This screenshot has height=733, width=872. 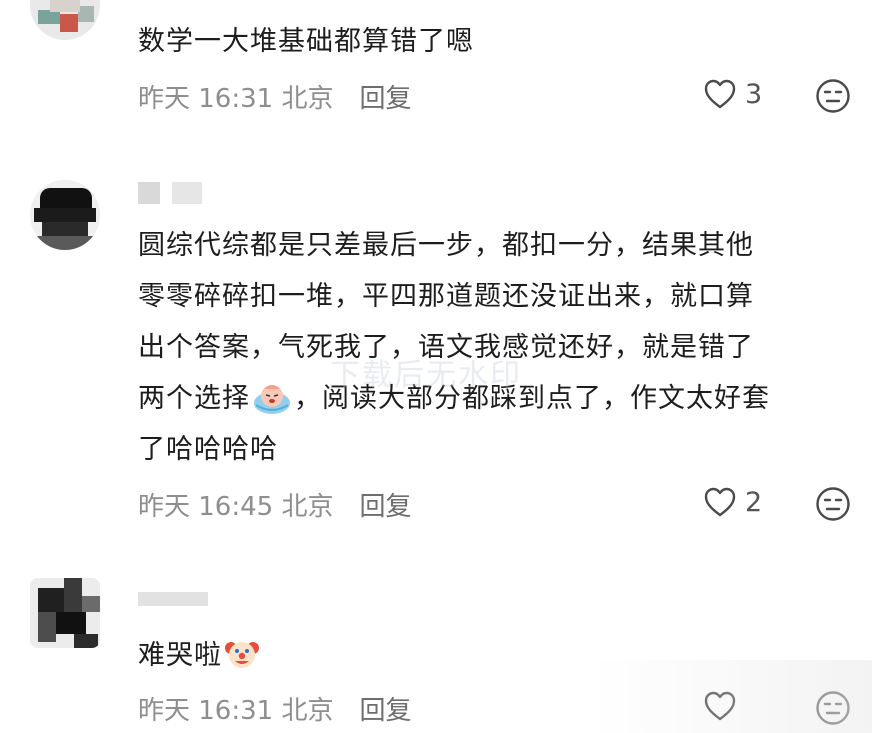 I want to click on clown-emoji, so click(x=242, y=655).